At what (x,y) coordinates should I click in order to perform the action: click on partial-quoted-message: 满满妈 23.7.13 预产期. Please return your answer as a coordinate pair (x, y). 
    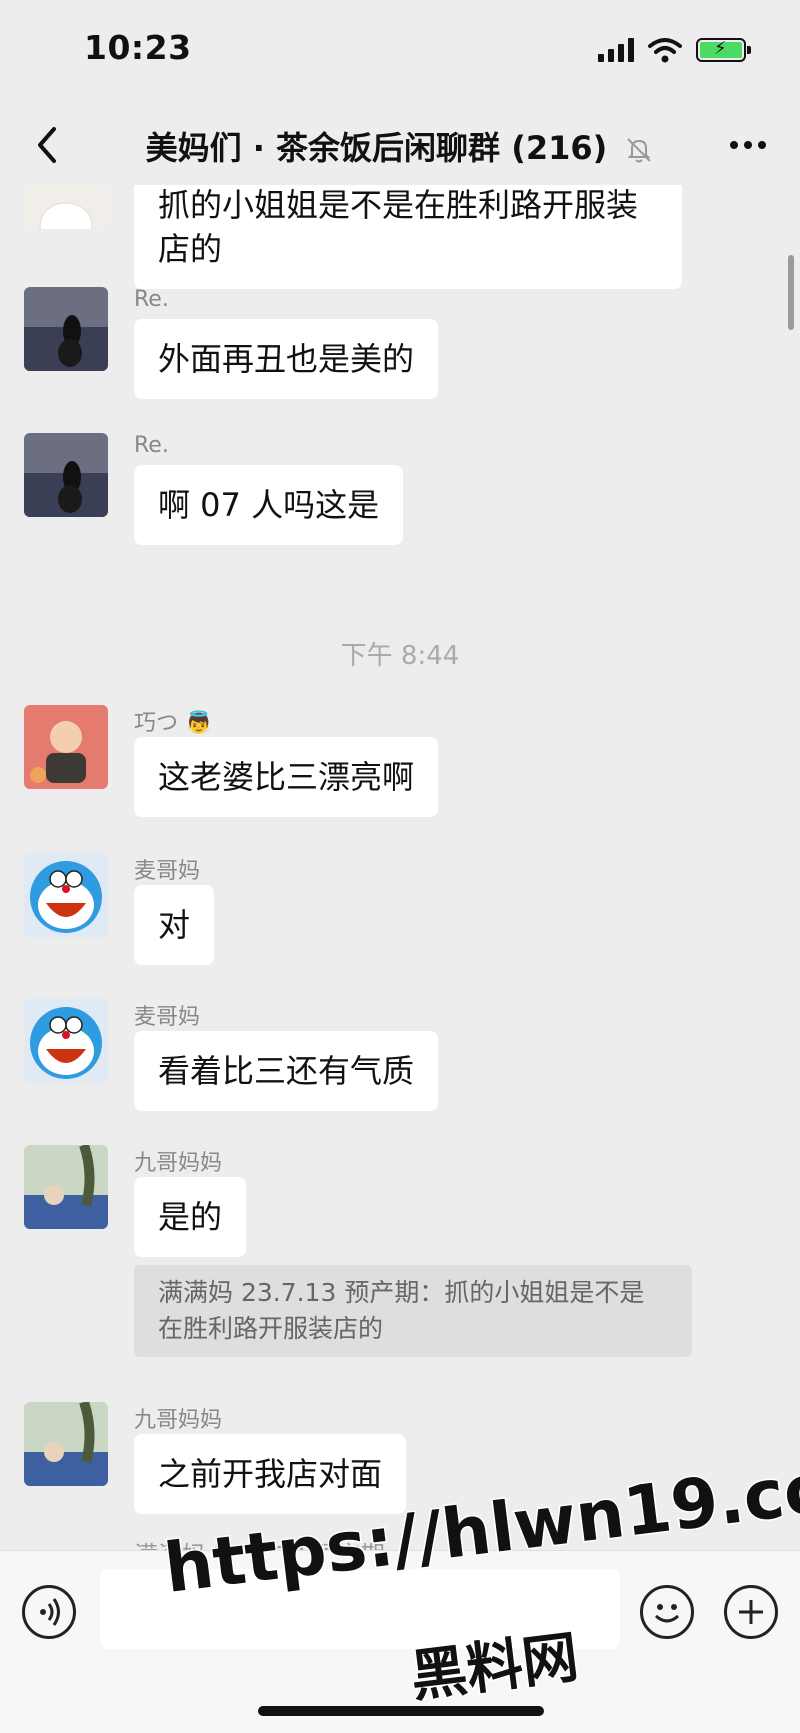
    Looking at the image, I should click on (259, 1542).